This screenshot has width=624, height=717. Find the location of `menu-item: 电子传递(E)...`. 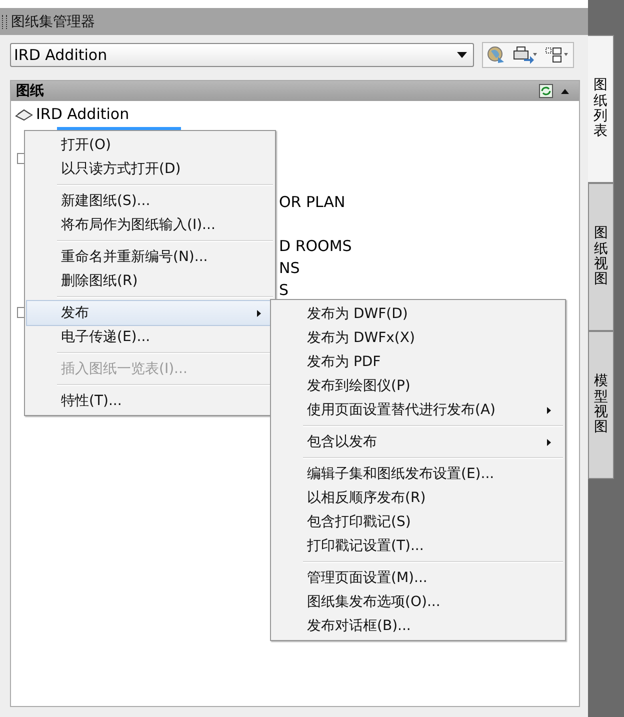

menu-item: 电子传递(E)... is located at coordinates (150, 337).